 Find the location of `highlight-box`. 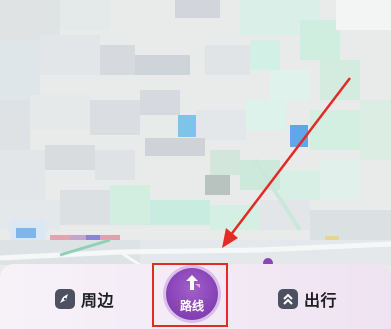

highlight-box is located at coordinates (190, 295).